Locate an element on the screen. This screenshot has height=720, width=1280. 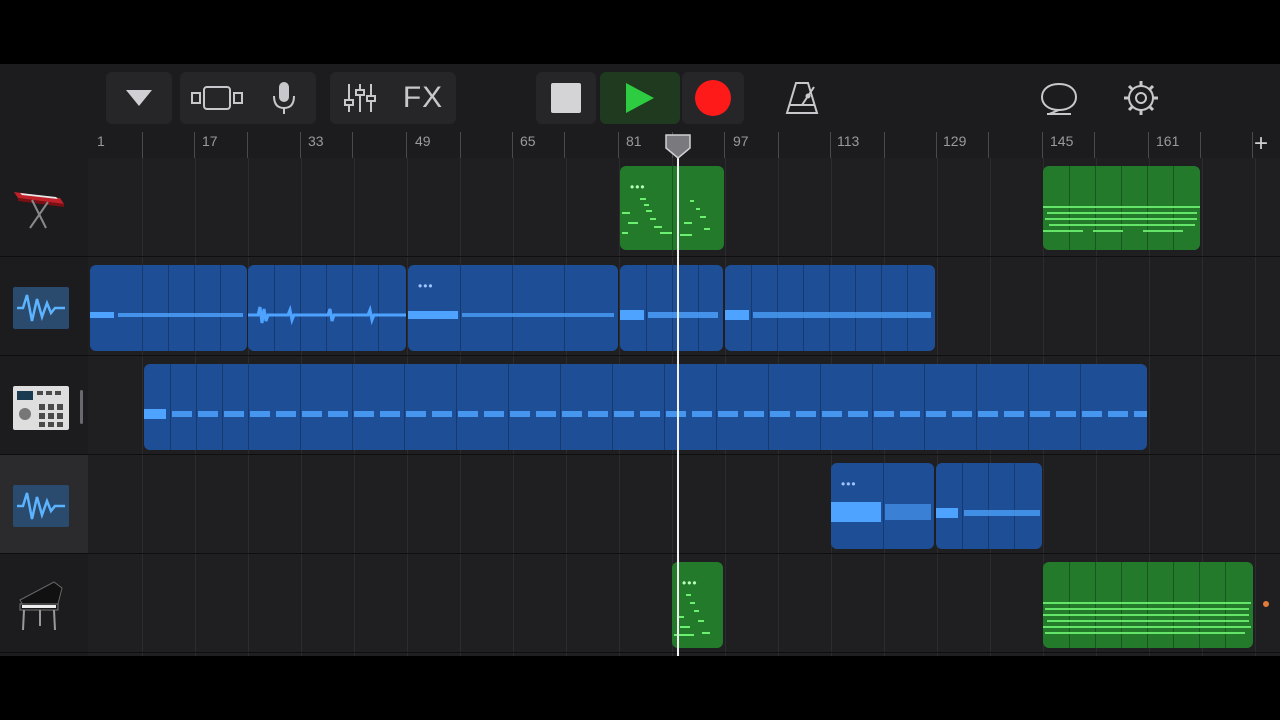
track-header-piano is located at coordinates (44, 603).